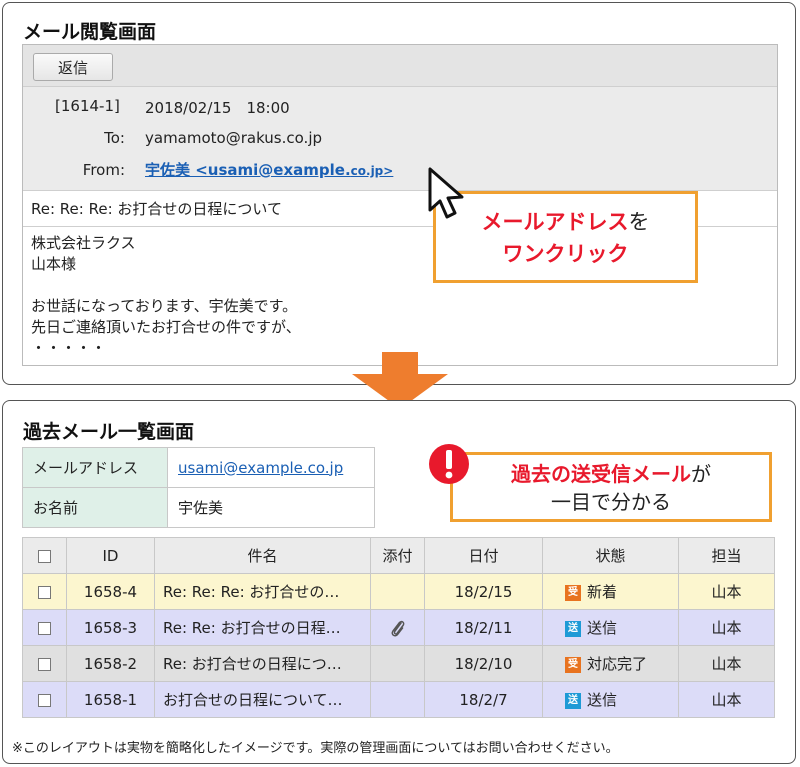 The height and width of the screenshot is (767, 800). I want to click on mail-body-line, so click(166, 285).